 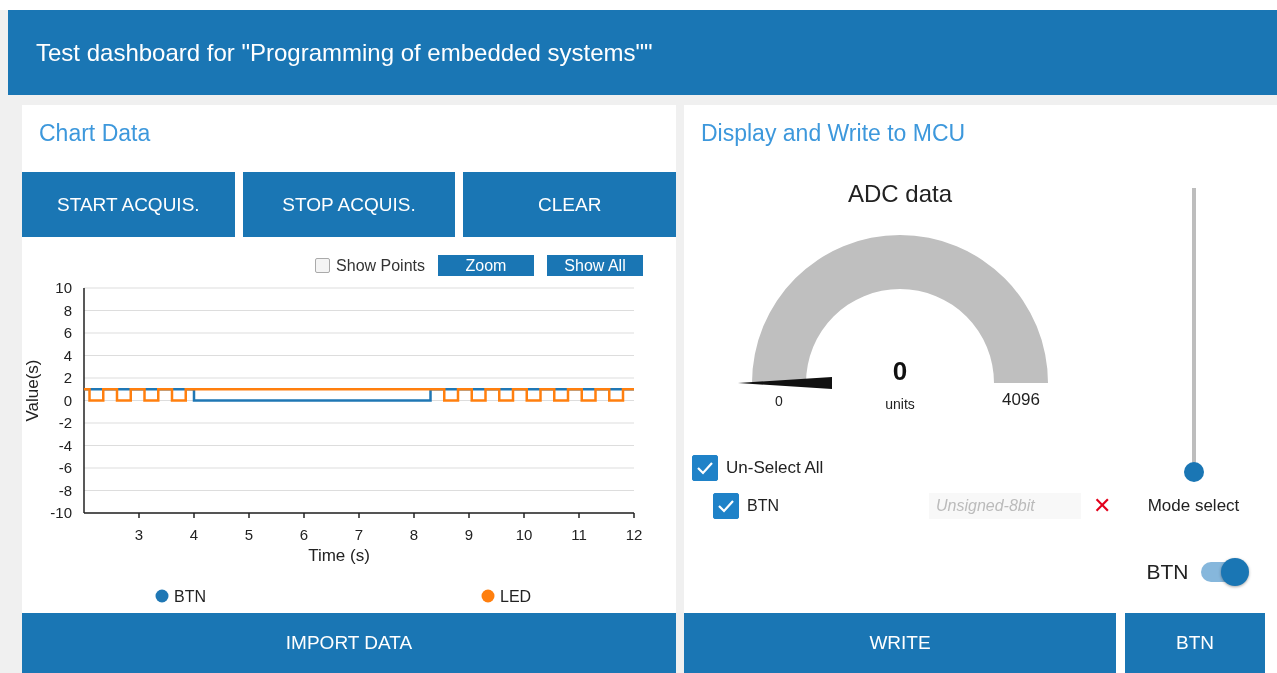 I want to click on slider-thumb, so click(x=1193, y=472).